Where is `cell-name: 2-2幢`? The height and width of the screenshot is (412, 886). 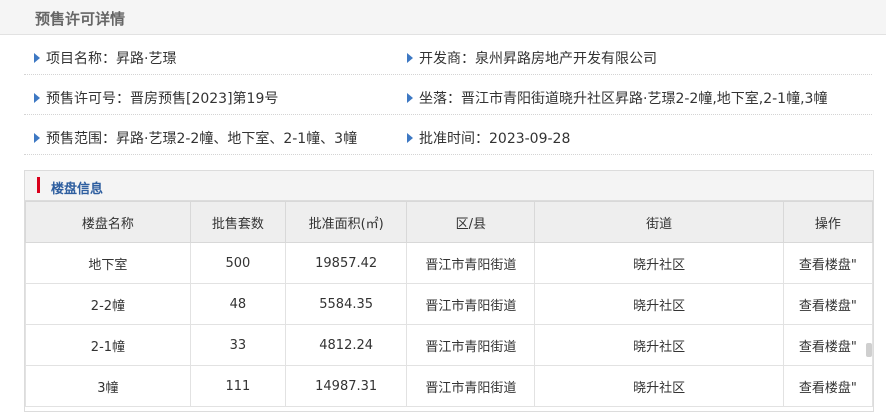 cell-name: 2-2幢 is located at coordinates (108, 304).